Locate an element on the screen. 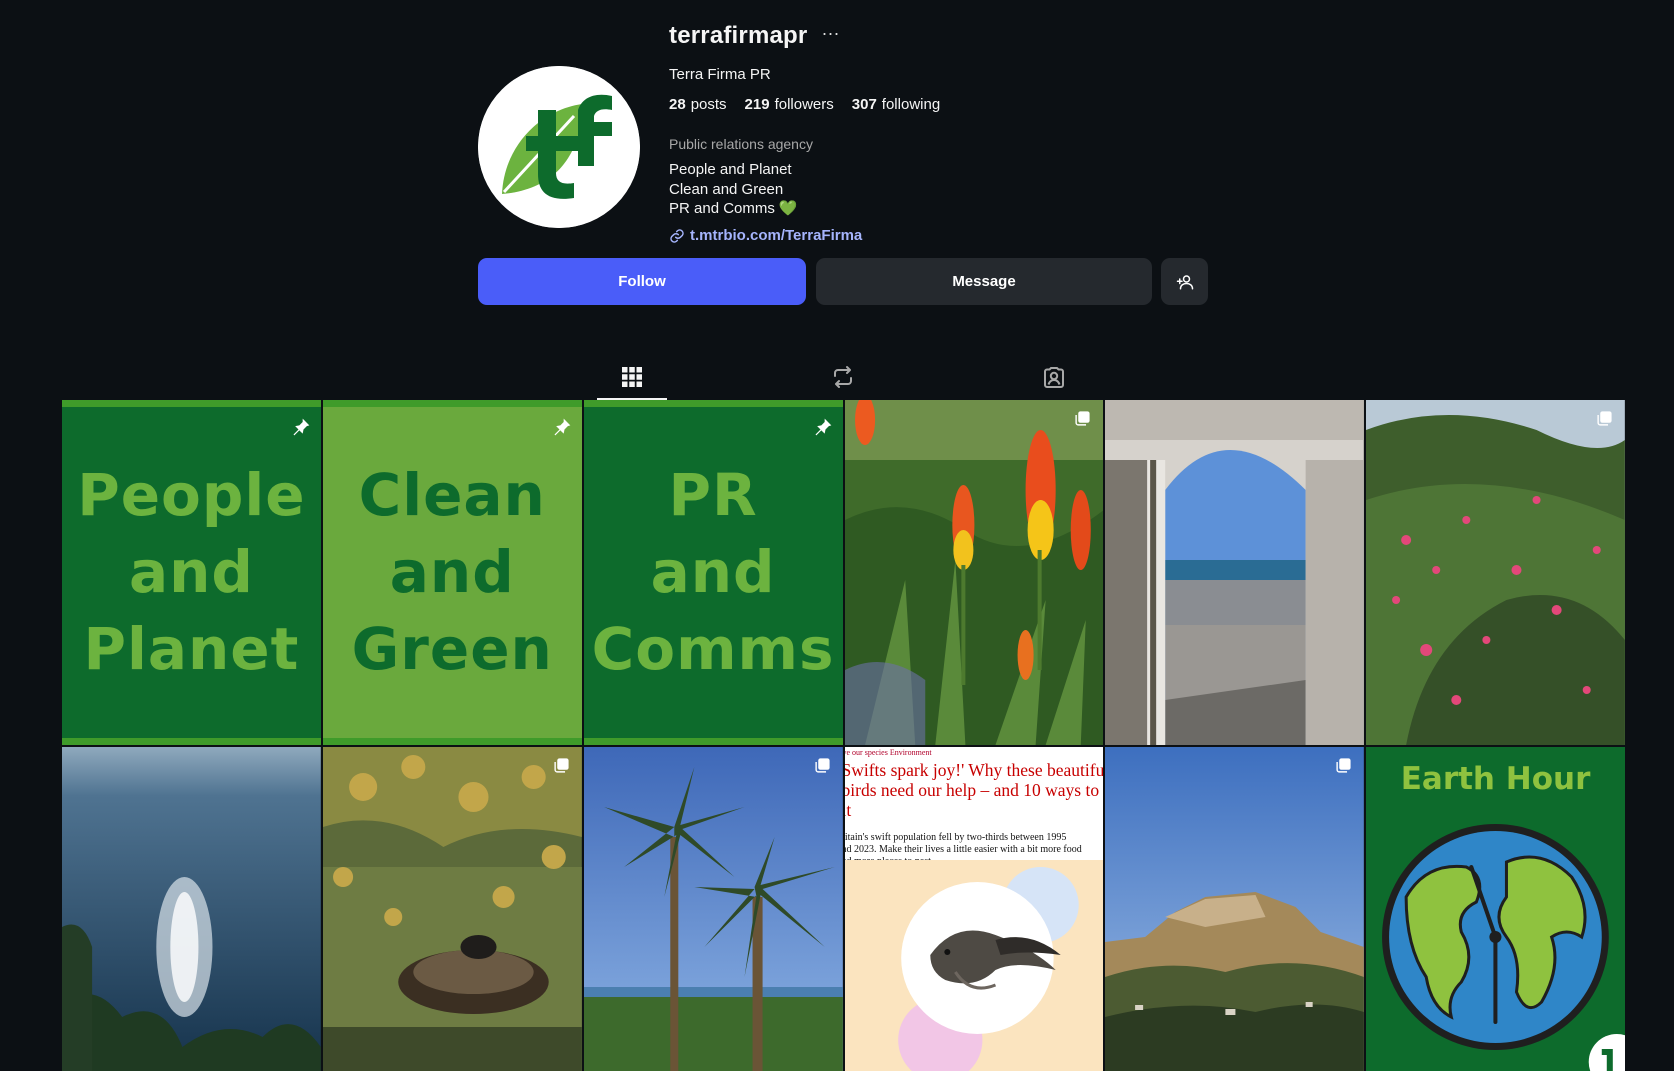 The image size is (1674, 1071). add-user-button is located at coordinates (1184, 281).